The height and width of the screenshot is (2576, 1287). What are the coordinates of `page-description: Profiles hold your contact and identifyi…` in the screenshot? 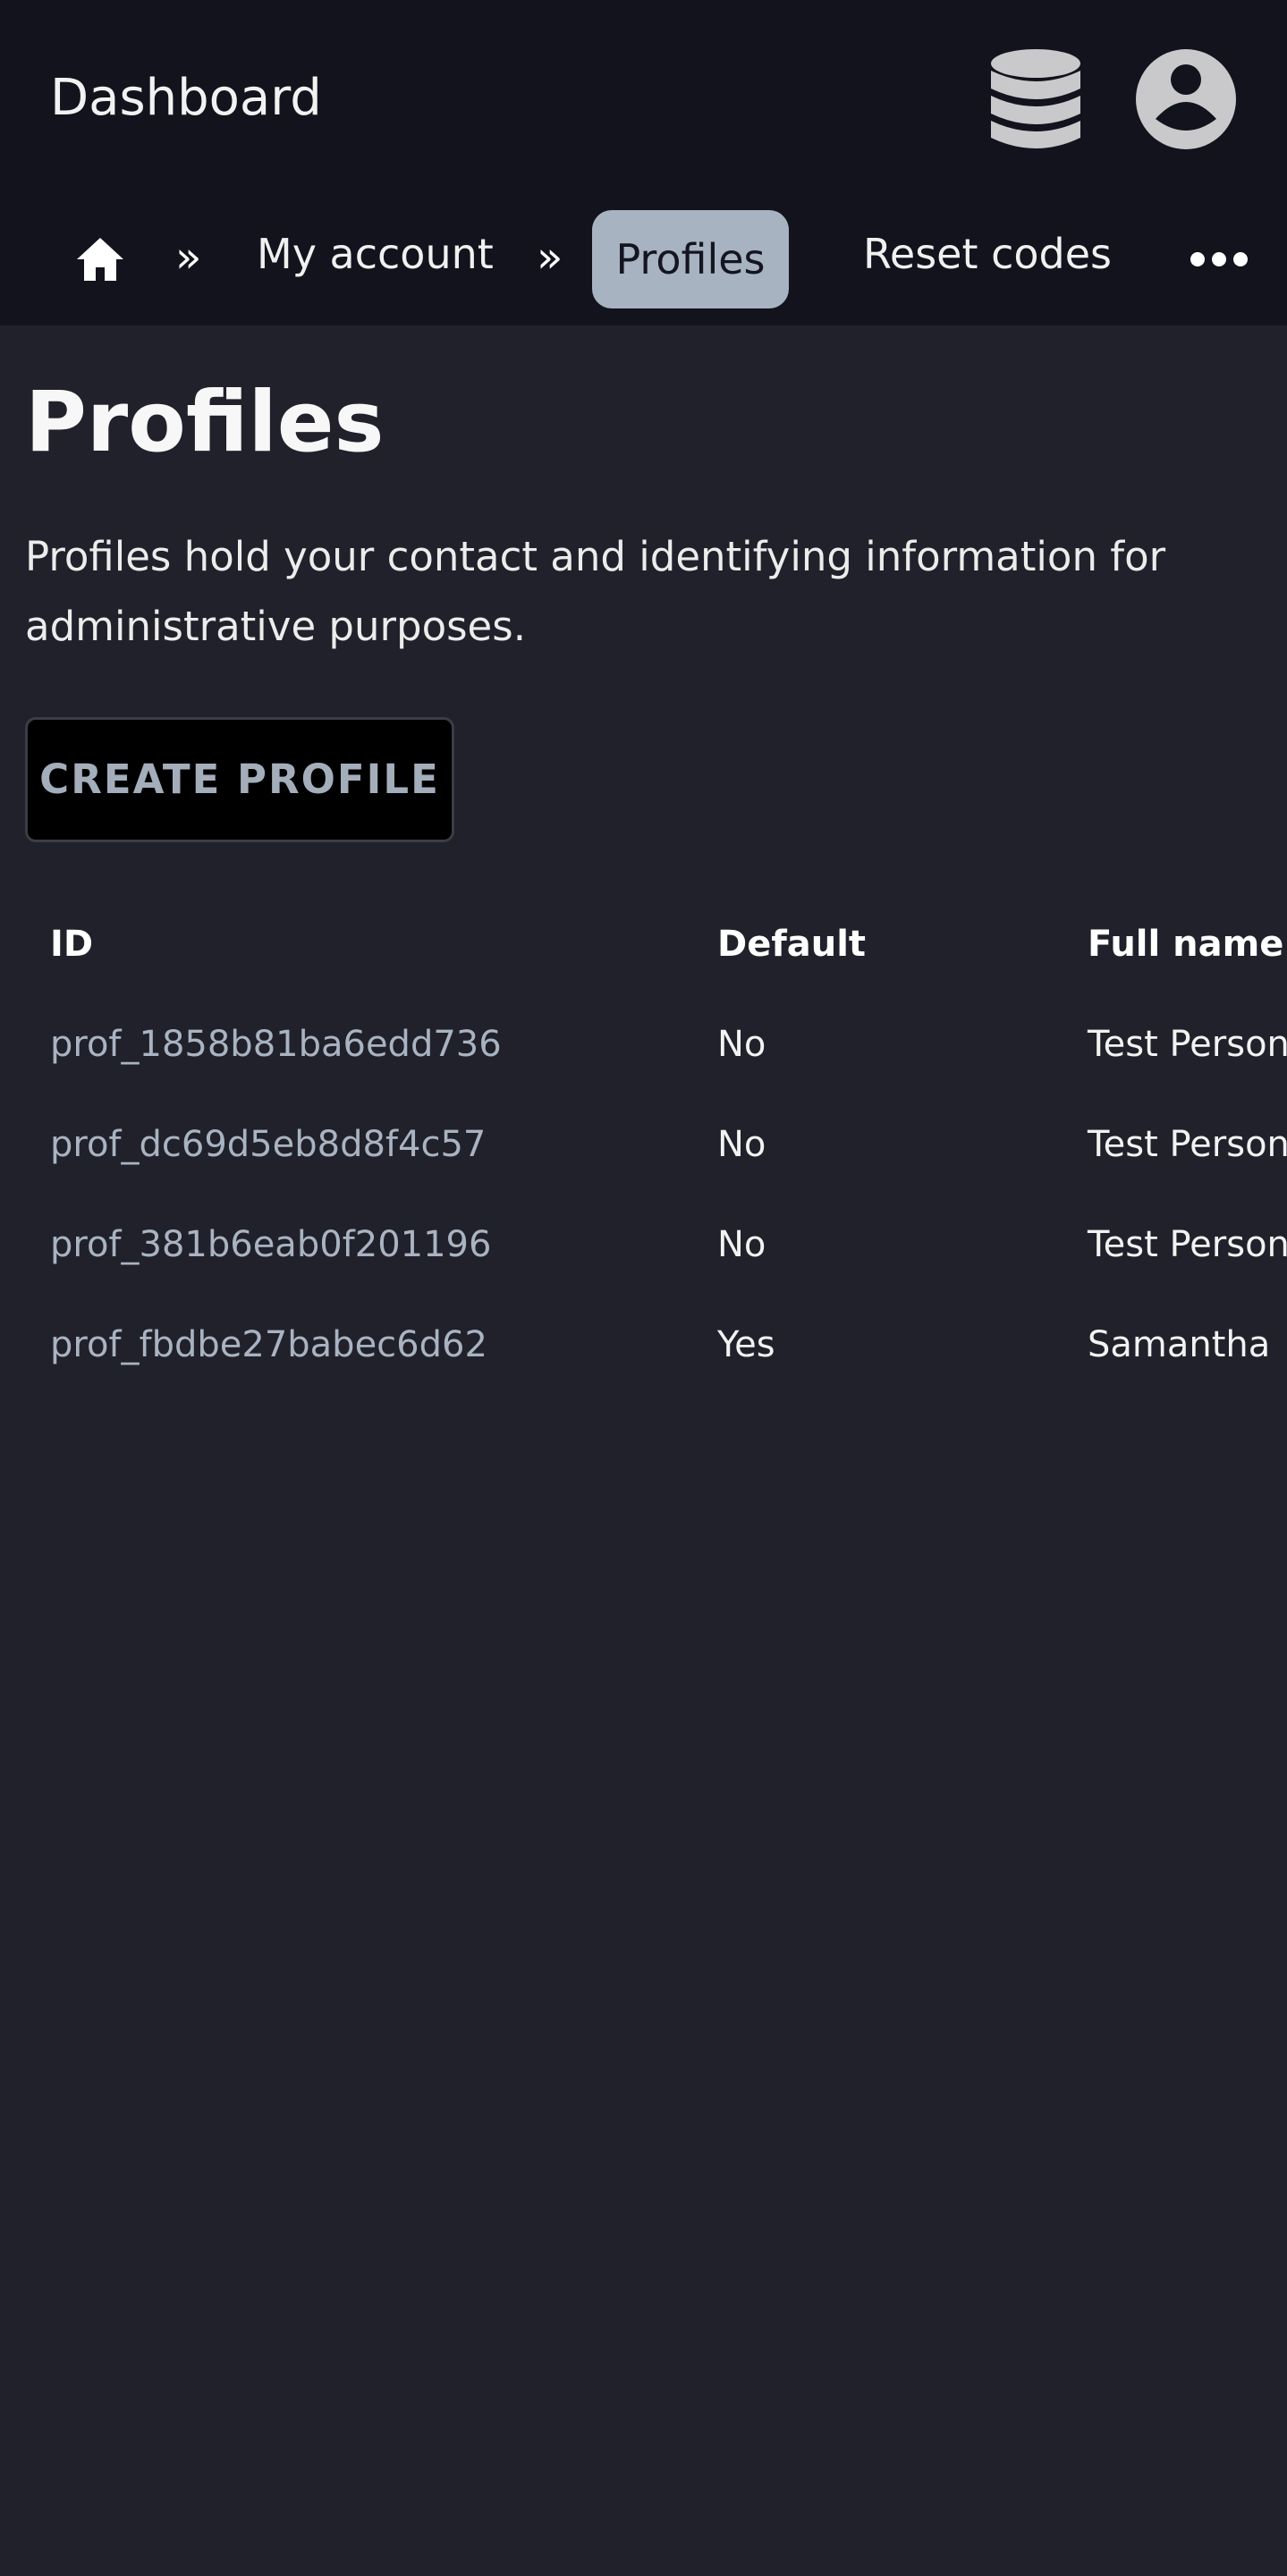 It's located at (595, 591).